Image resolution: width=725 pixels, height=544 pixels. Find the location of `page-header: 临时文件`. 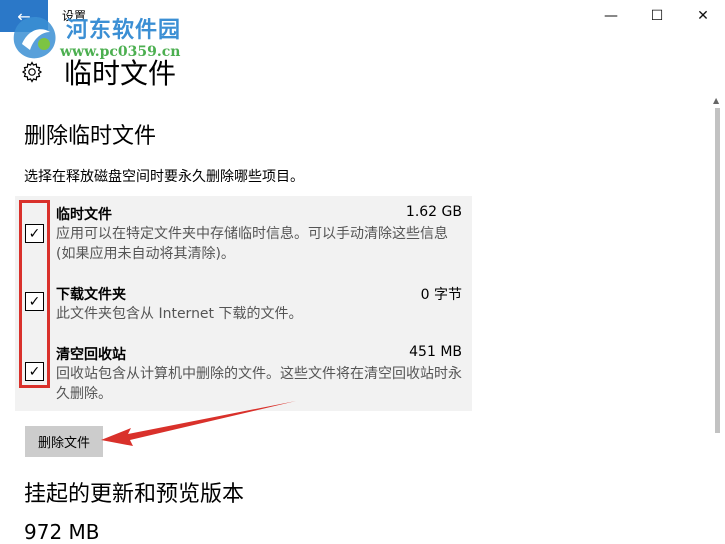

page-header: 临时文件 is located at coordinates (98, 72).